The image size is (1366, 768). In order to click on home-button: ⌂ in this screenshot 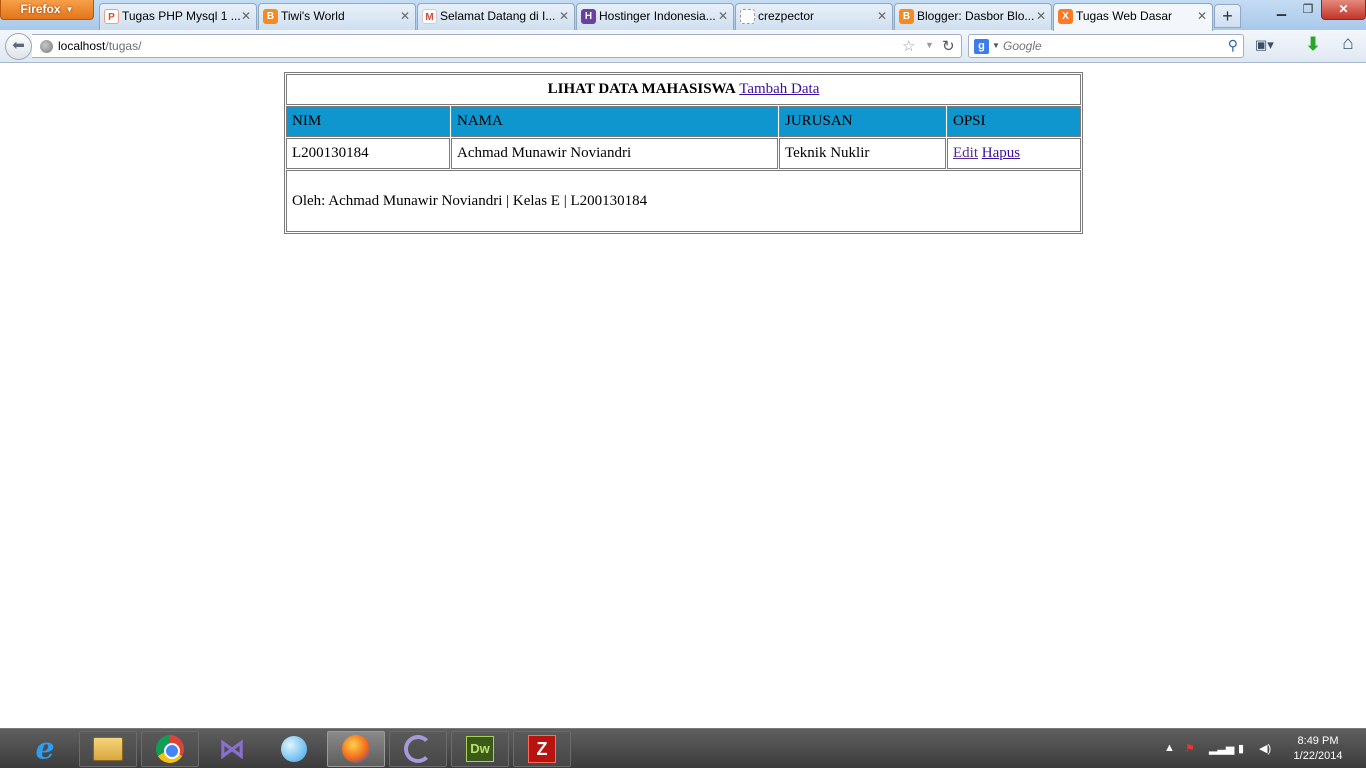, I will do `click(1348, 45)`.